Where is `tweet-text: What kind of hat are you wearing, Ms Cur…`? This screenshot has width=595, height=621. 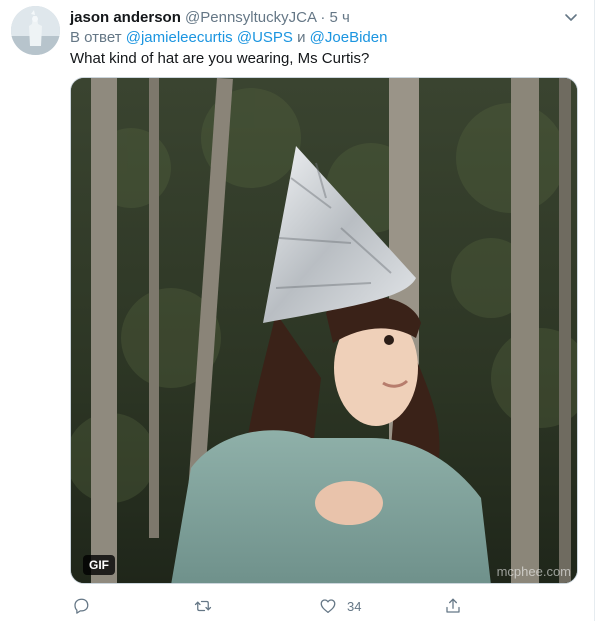
tweet-text: What kind of hat are you wearing, Ms Cur… is located at coordinates (220, 58).